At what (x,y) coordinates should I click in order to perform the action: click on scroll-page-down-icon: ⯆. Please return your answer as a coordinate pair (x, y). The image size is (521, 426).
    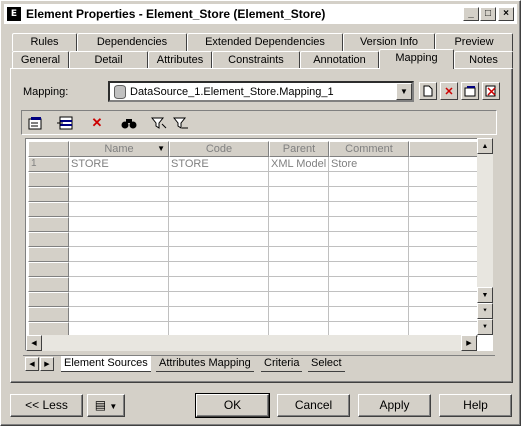
    Looking at the image, I should click on (485, 311).